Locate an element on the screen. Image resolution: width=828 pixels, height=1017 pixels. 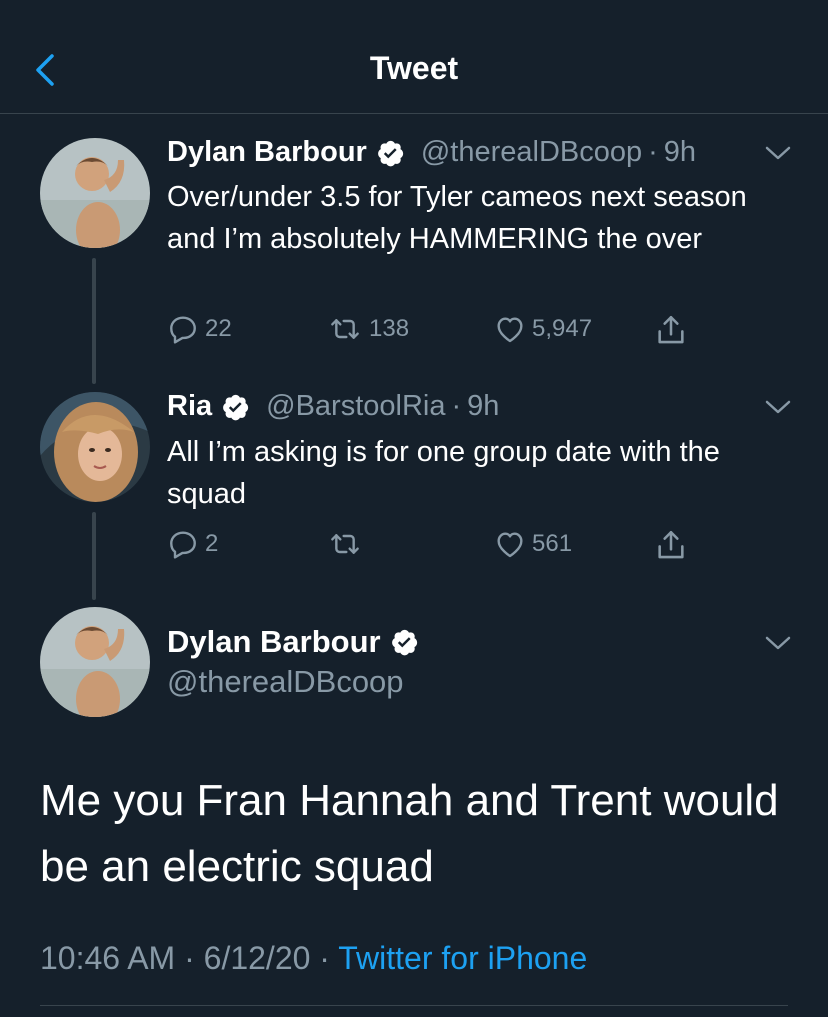
header-bar: Tweet is located at coordinates (414, 57).